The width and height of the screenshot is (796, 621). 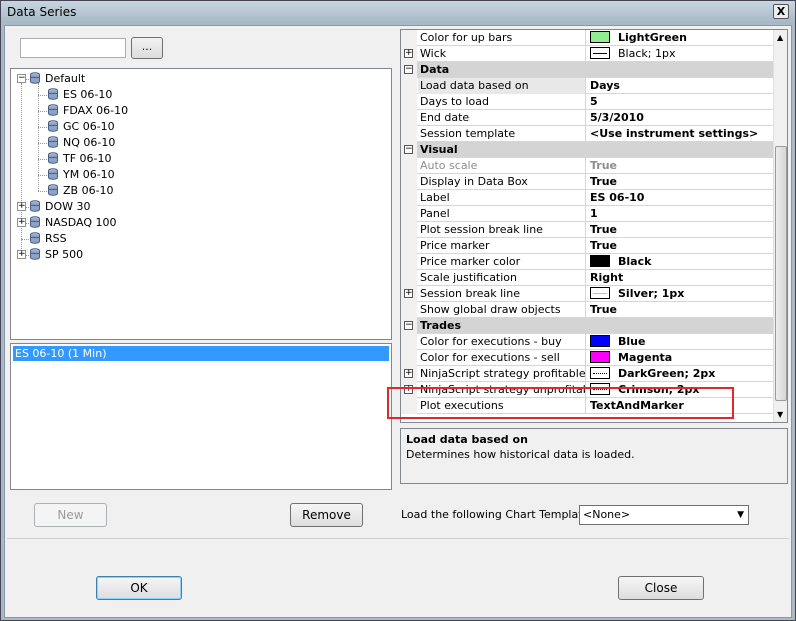 What do you see at coordinates (70, 515) in the screenshot?
I see `new-button: New` at bounding box center [70, 515].